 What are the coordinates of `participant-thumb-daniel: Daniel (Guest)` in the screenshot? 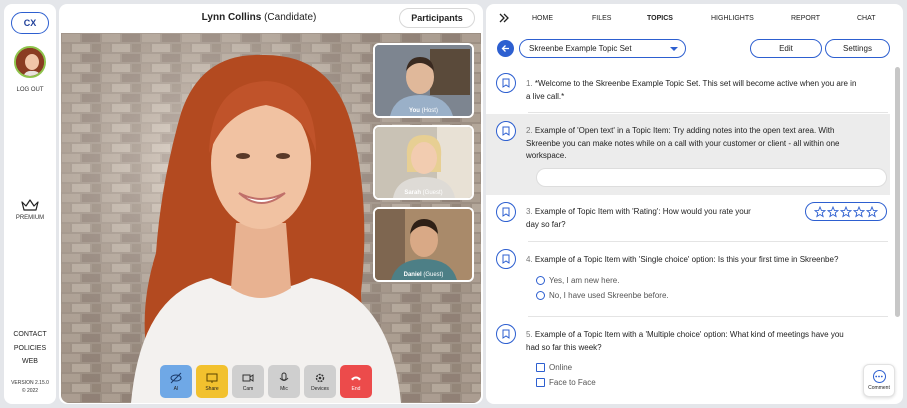 It's located at (423, 244).